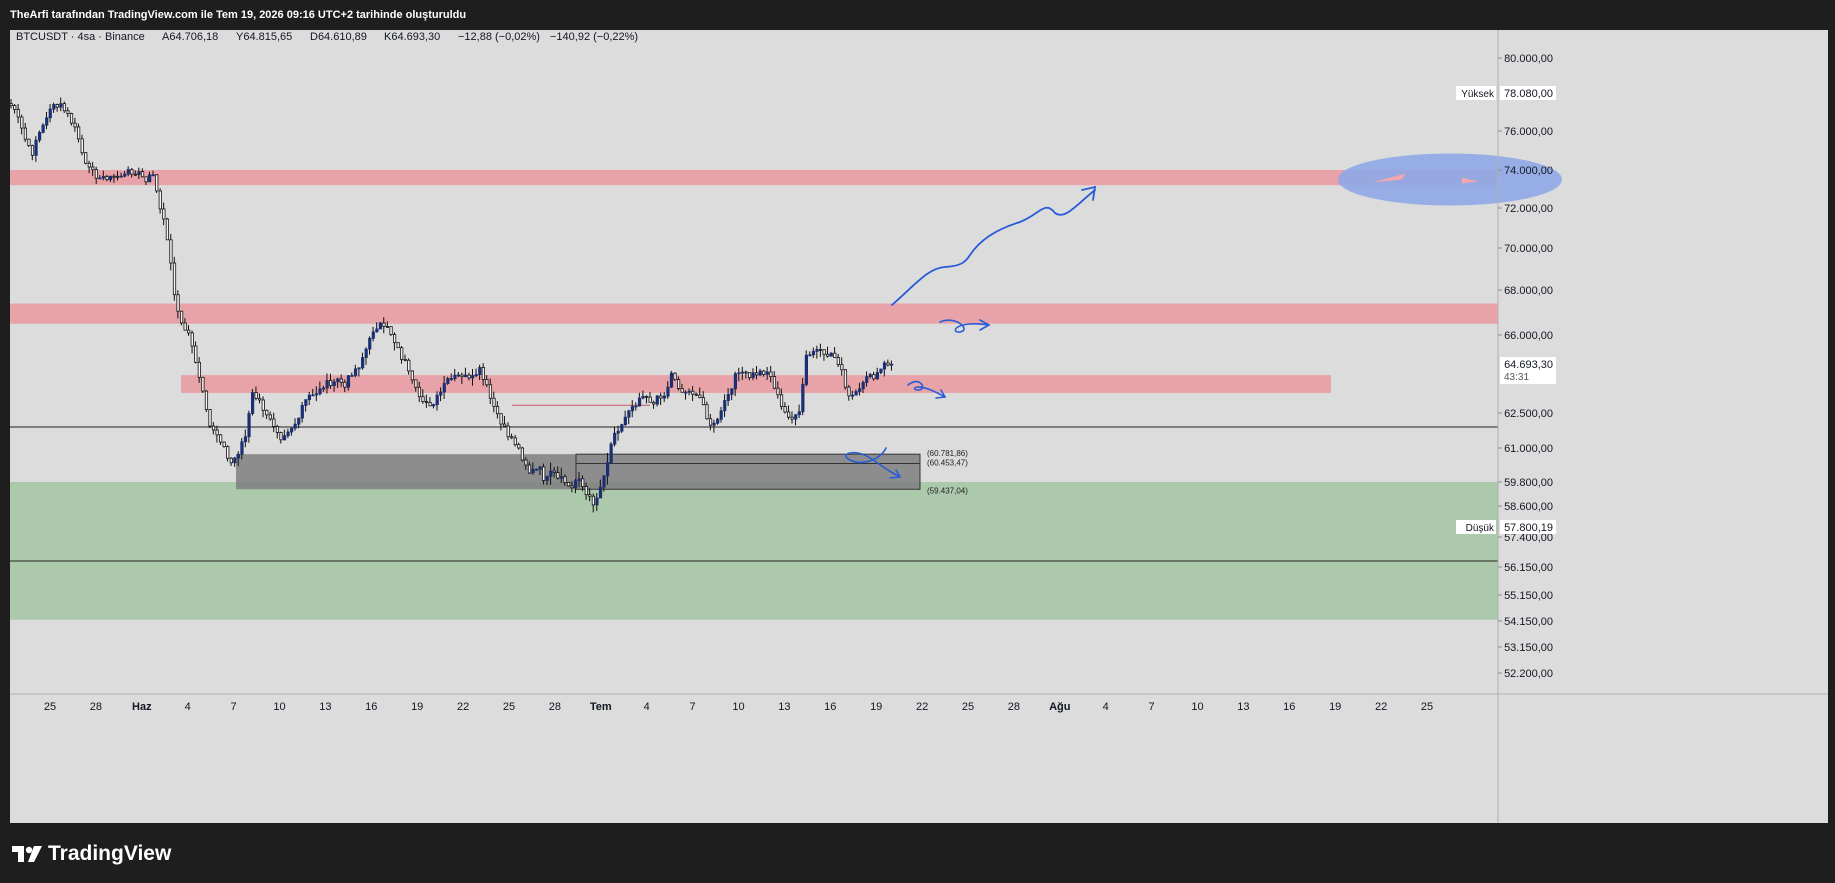 The width and height of the screenshot is (1835, 883). I want to click on ohlc-open: A64.706,18, so click(190, 37).